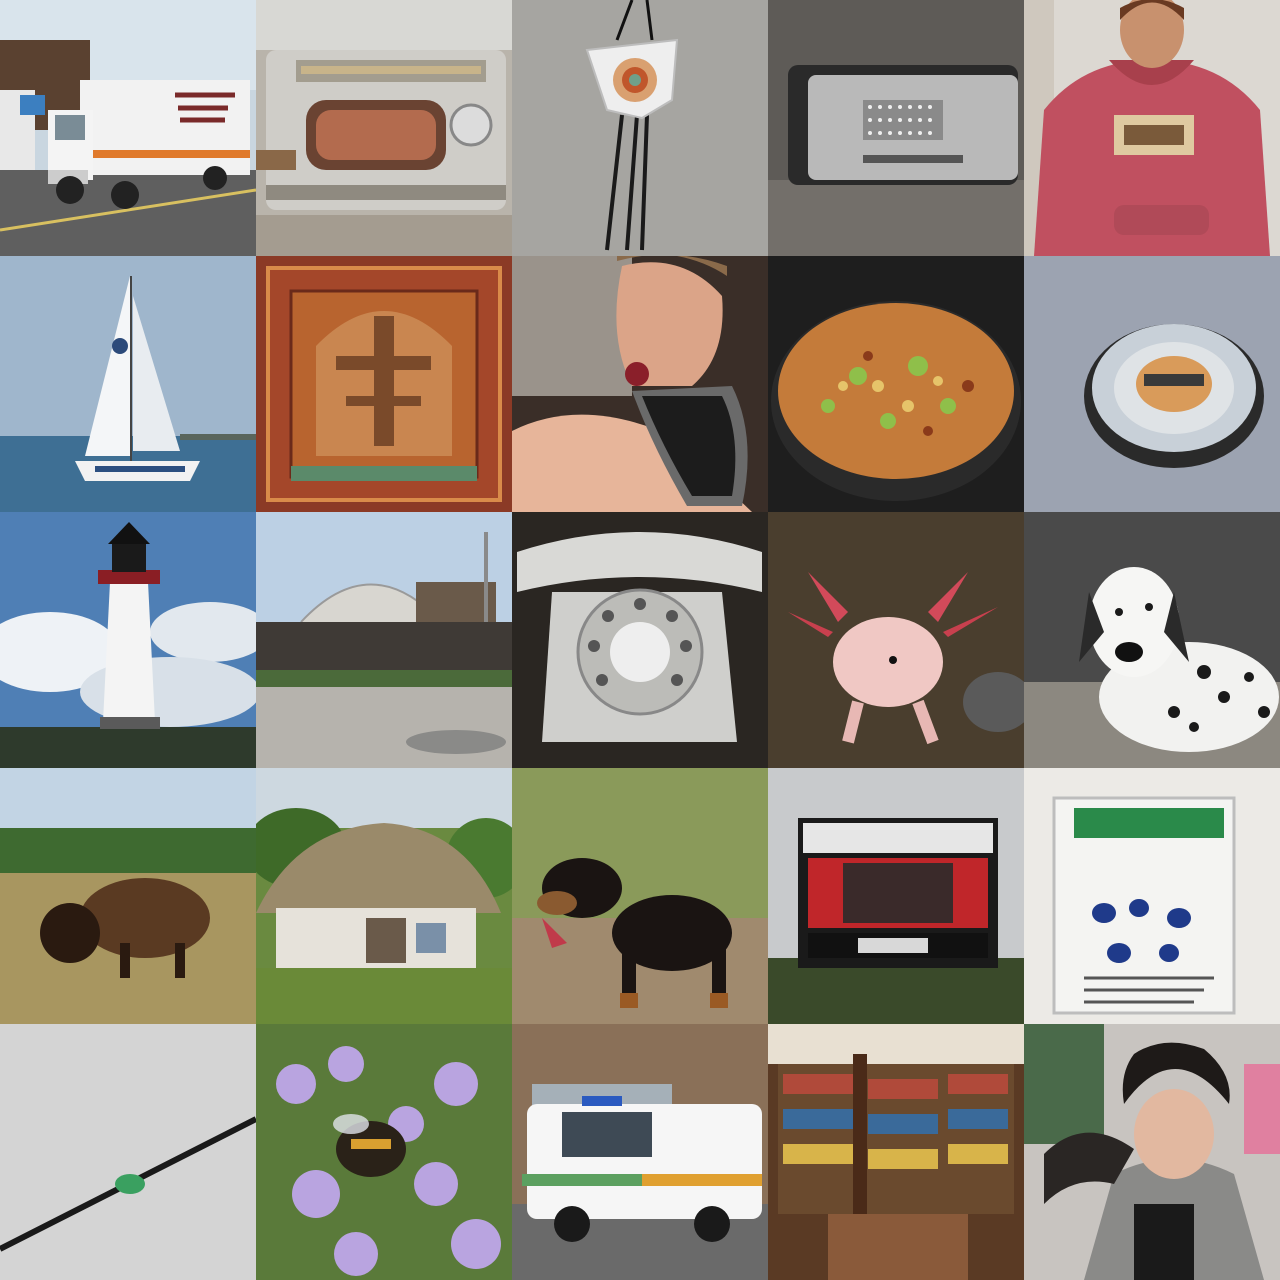  I want to click on scoreboard-image, so click(896, 896).